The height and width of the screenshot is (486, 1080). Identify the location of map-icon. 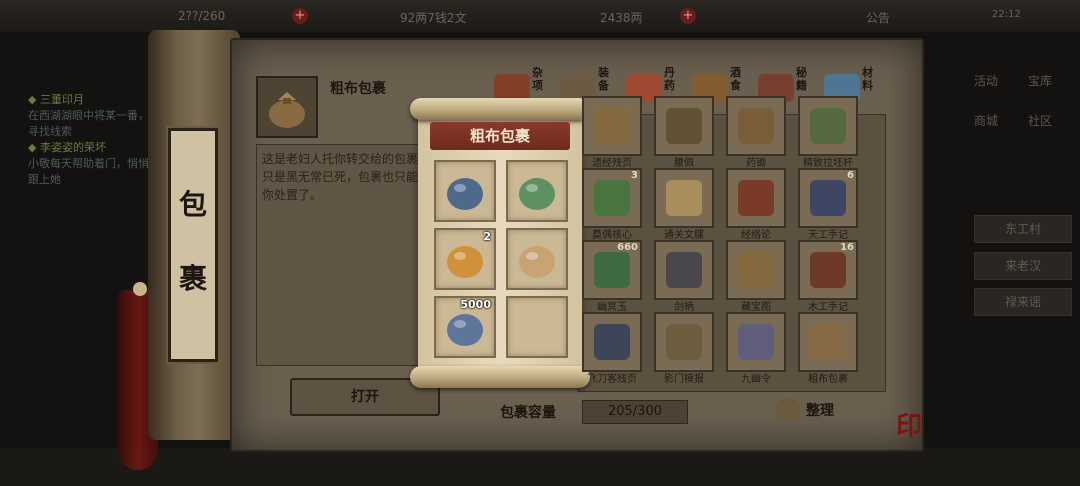
(756, 270).